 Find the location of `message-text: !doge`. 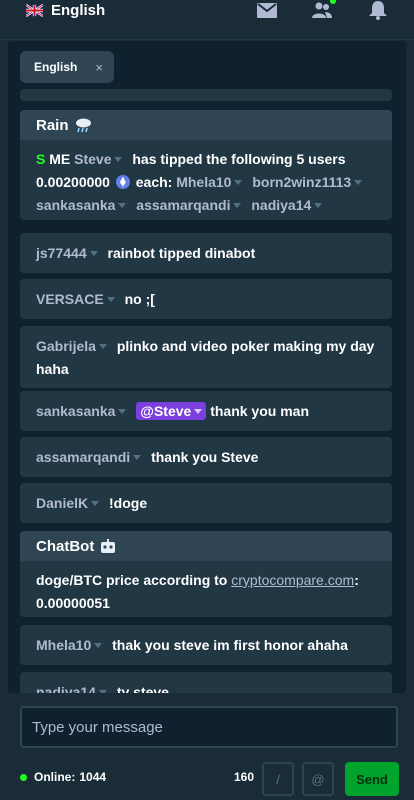

message-text: !doge is located at coordinates (128, 503).